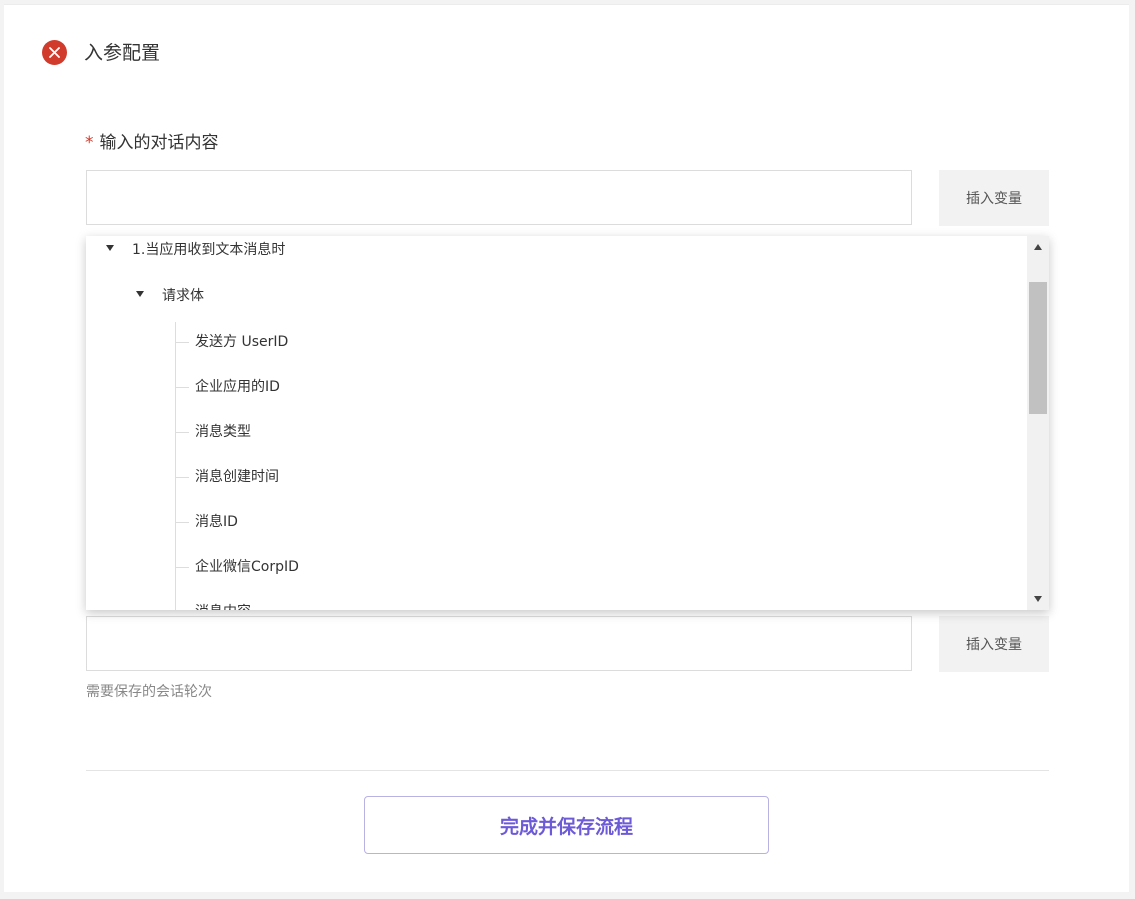 Image resolution: width=1135 pixels, height=899 pixels. What do you see at coordinates (994, 644) in the screenshot?
I see `insert-variable-button-2: 插入变量` at bounding box center [994, 644].